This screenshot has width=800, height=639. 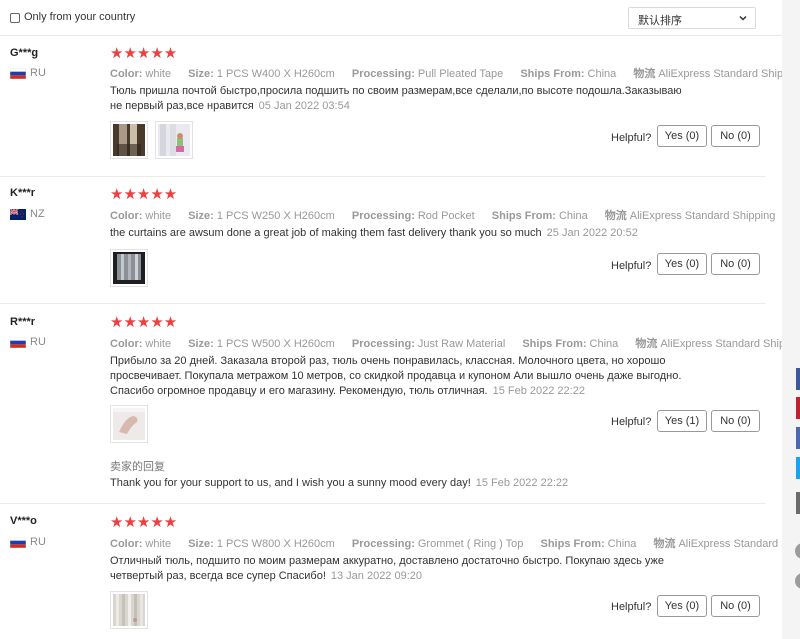 What do you see at coordinates (592, 233) in the screenshot?
I see `review-date: 25 Jan 2022 20:52` at bounding box center [592, 233].